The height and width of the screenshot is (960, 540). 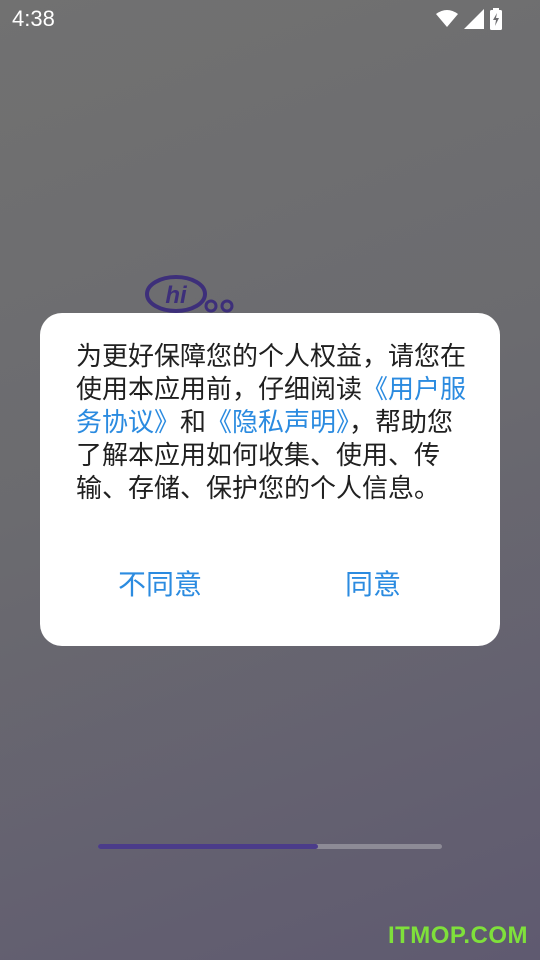 What do you see at coordinates (270, 19) in the screenshot?
I see `status-bar: 4:38` at bounding box center [270, 19].